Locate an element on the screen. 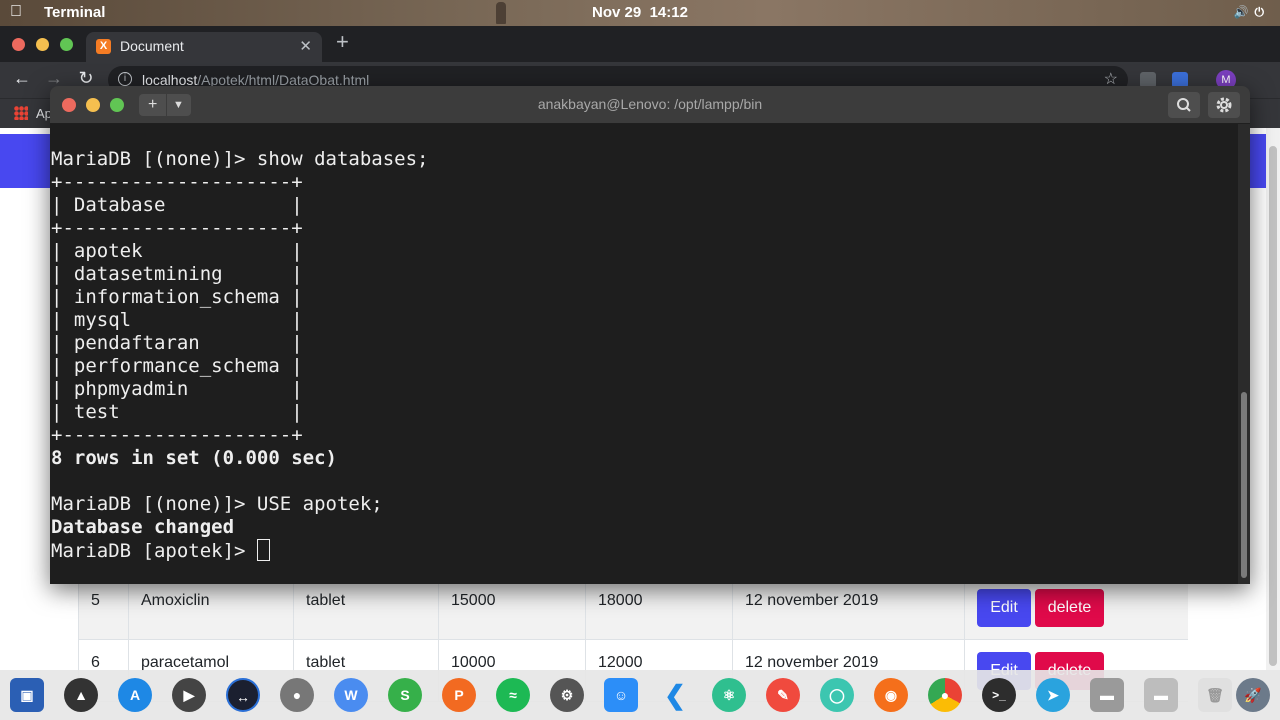 The image size is (1280, 720). terminal-scrollbar-thumb is located at coordinates (1244, 485).